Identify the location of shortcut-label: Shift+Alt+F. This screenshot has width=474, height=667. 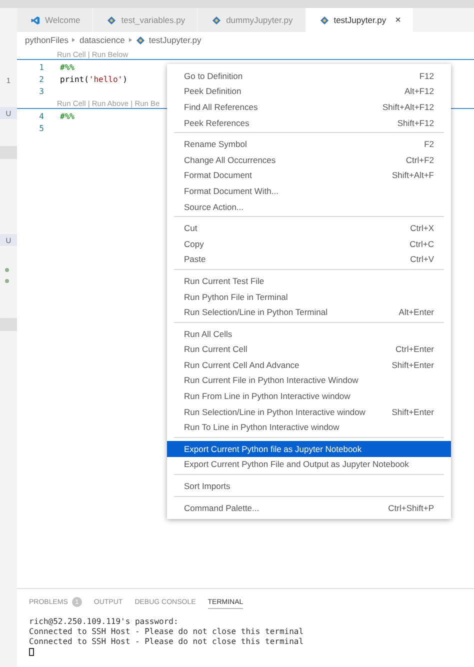
(413, 175).